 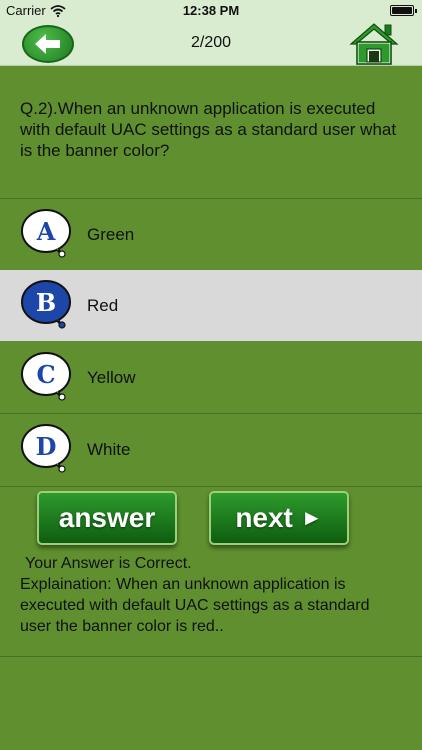 What do you see at coordinates (103, 305) in the screenshot?
I see `option-label: Red` at bounding box center [103, 305].